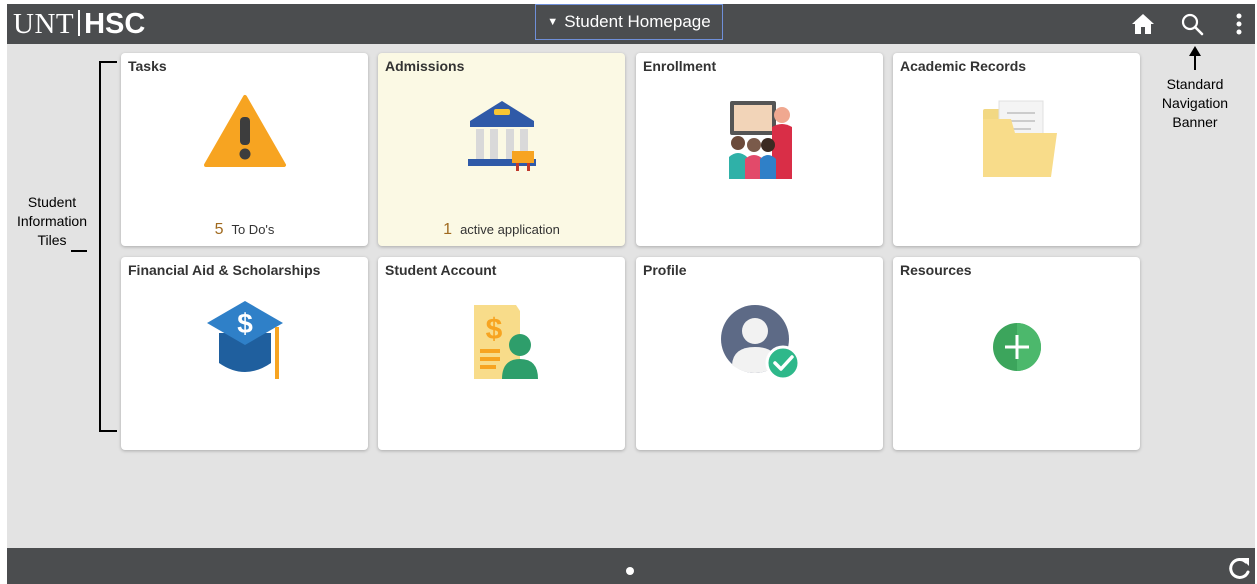 The height and width of the screenshot is (584, 1257). I want to click on tile-title: Student Account, so click(441, 270).